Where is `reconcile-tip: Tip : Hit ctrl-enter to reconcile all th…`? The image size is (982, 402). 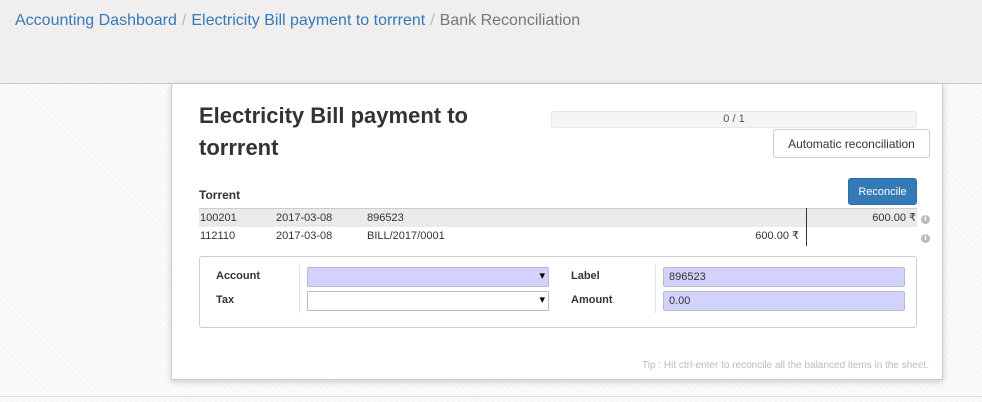
reconcile-tip: Tip : Hit ctrl-enter to reconcile all th… is located at coordinates (785, 365).